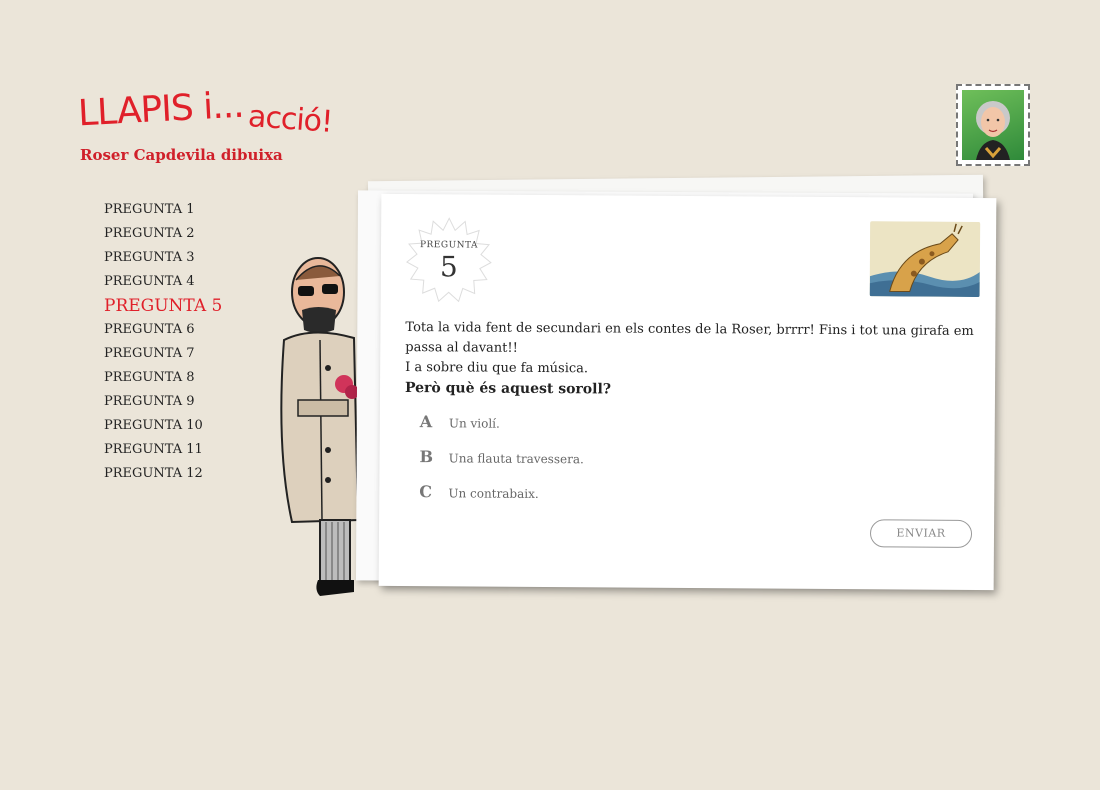 The height and width of the screenshot is (790, 1100). Describe the element at coordinates (163, 234) in the screenshot. I see `nav-item-pregunta-2: PREGUNTA 2` at that location.